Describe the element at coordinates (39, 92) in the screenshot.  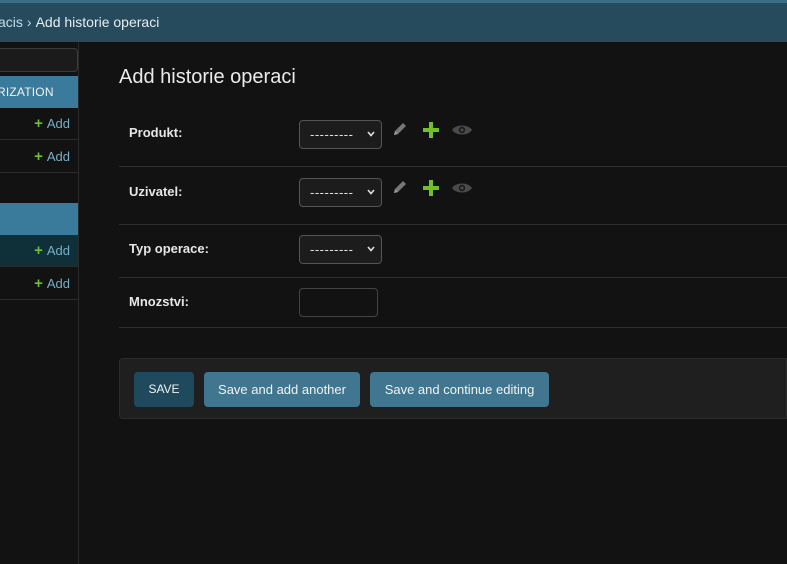
I see `sidebar-module-caption: RIZATION` at that location.